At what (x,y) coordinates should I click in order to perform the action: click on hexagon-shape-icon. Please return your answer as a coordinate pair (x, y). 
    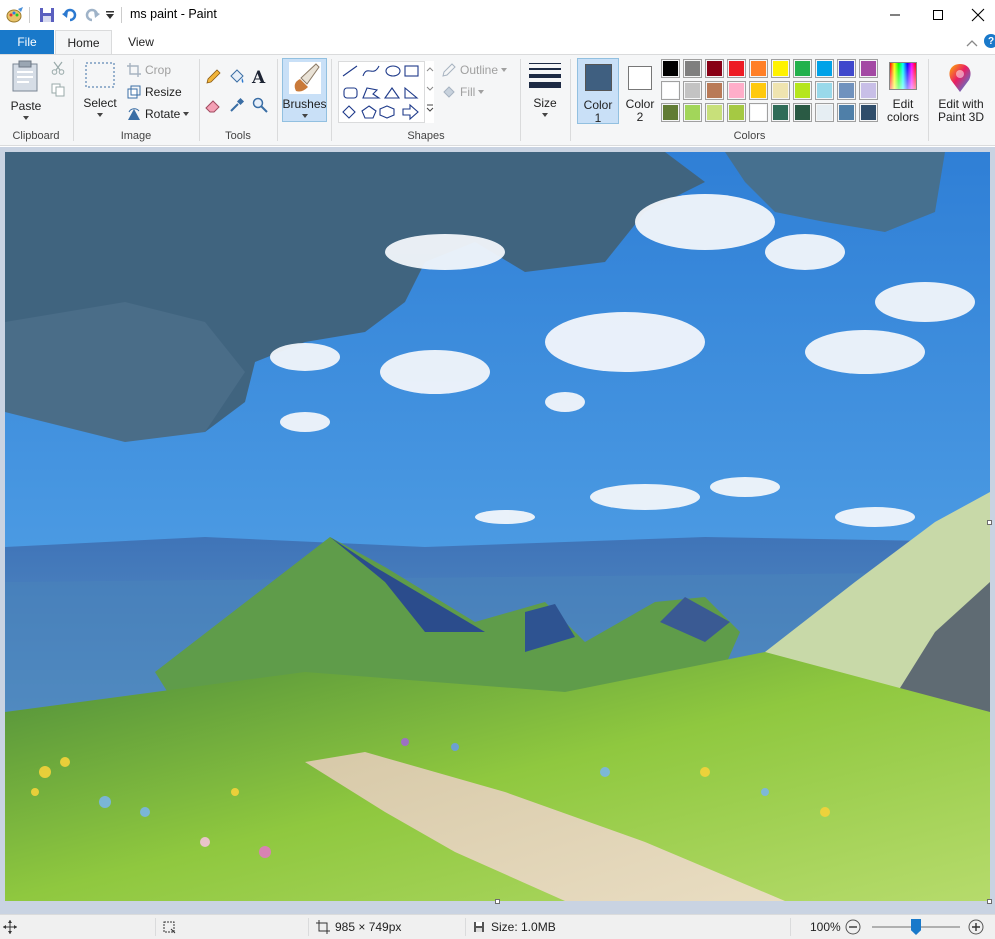
    Looking at the image, I should click on (387, 112).